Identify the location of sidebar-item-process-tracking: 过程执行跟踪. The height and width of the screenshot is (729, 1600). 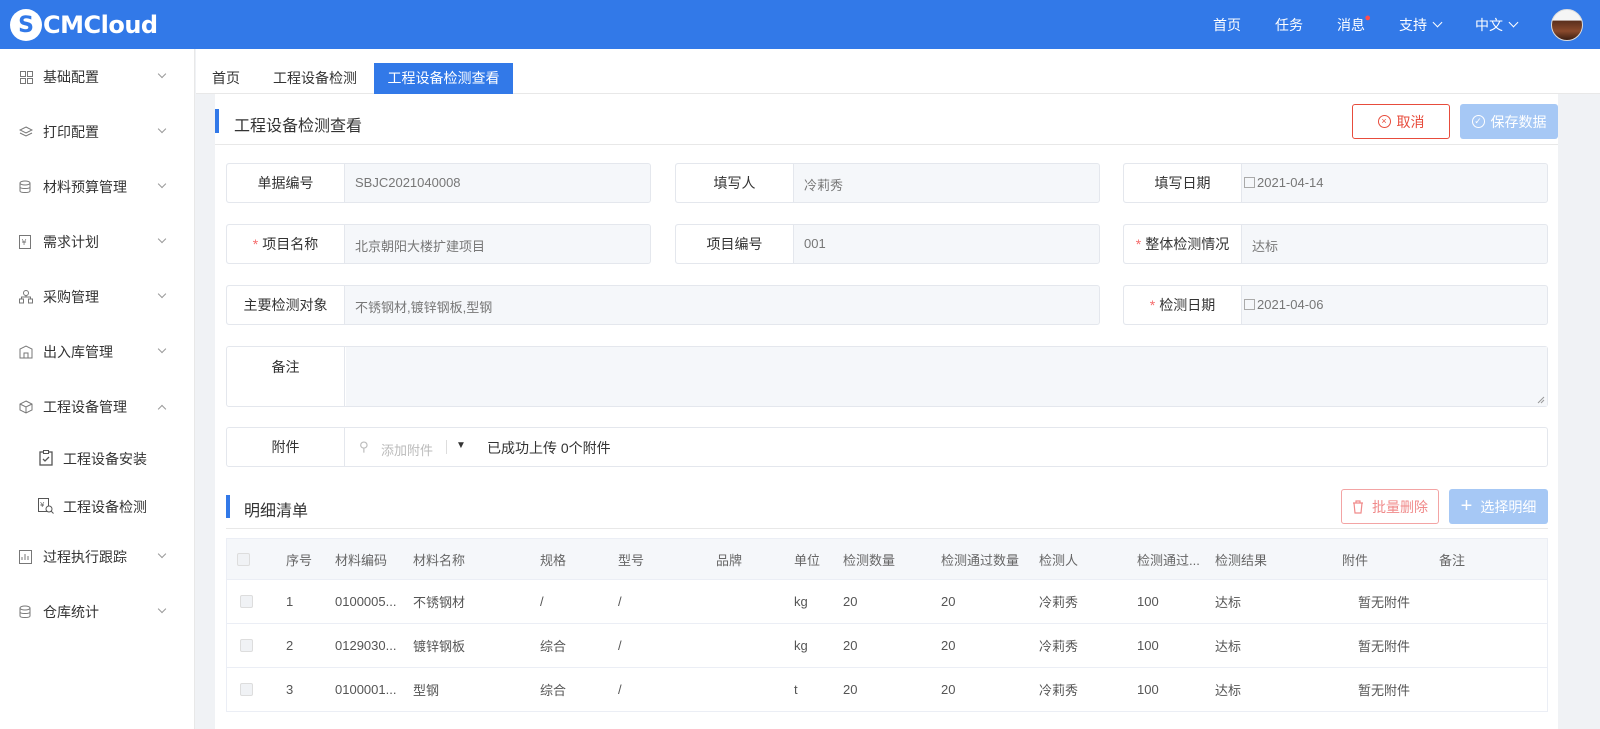
(97, 557).